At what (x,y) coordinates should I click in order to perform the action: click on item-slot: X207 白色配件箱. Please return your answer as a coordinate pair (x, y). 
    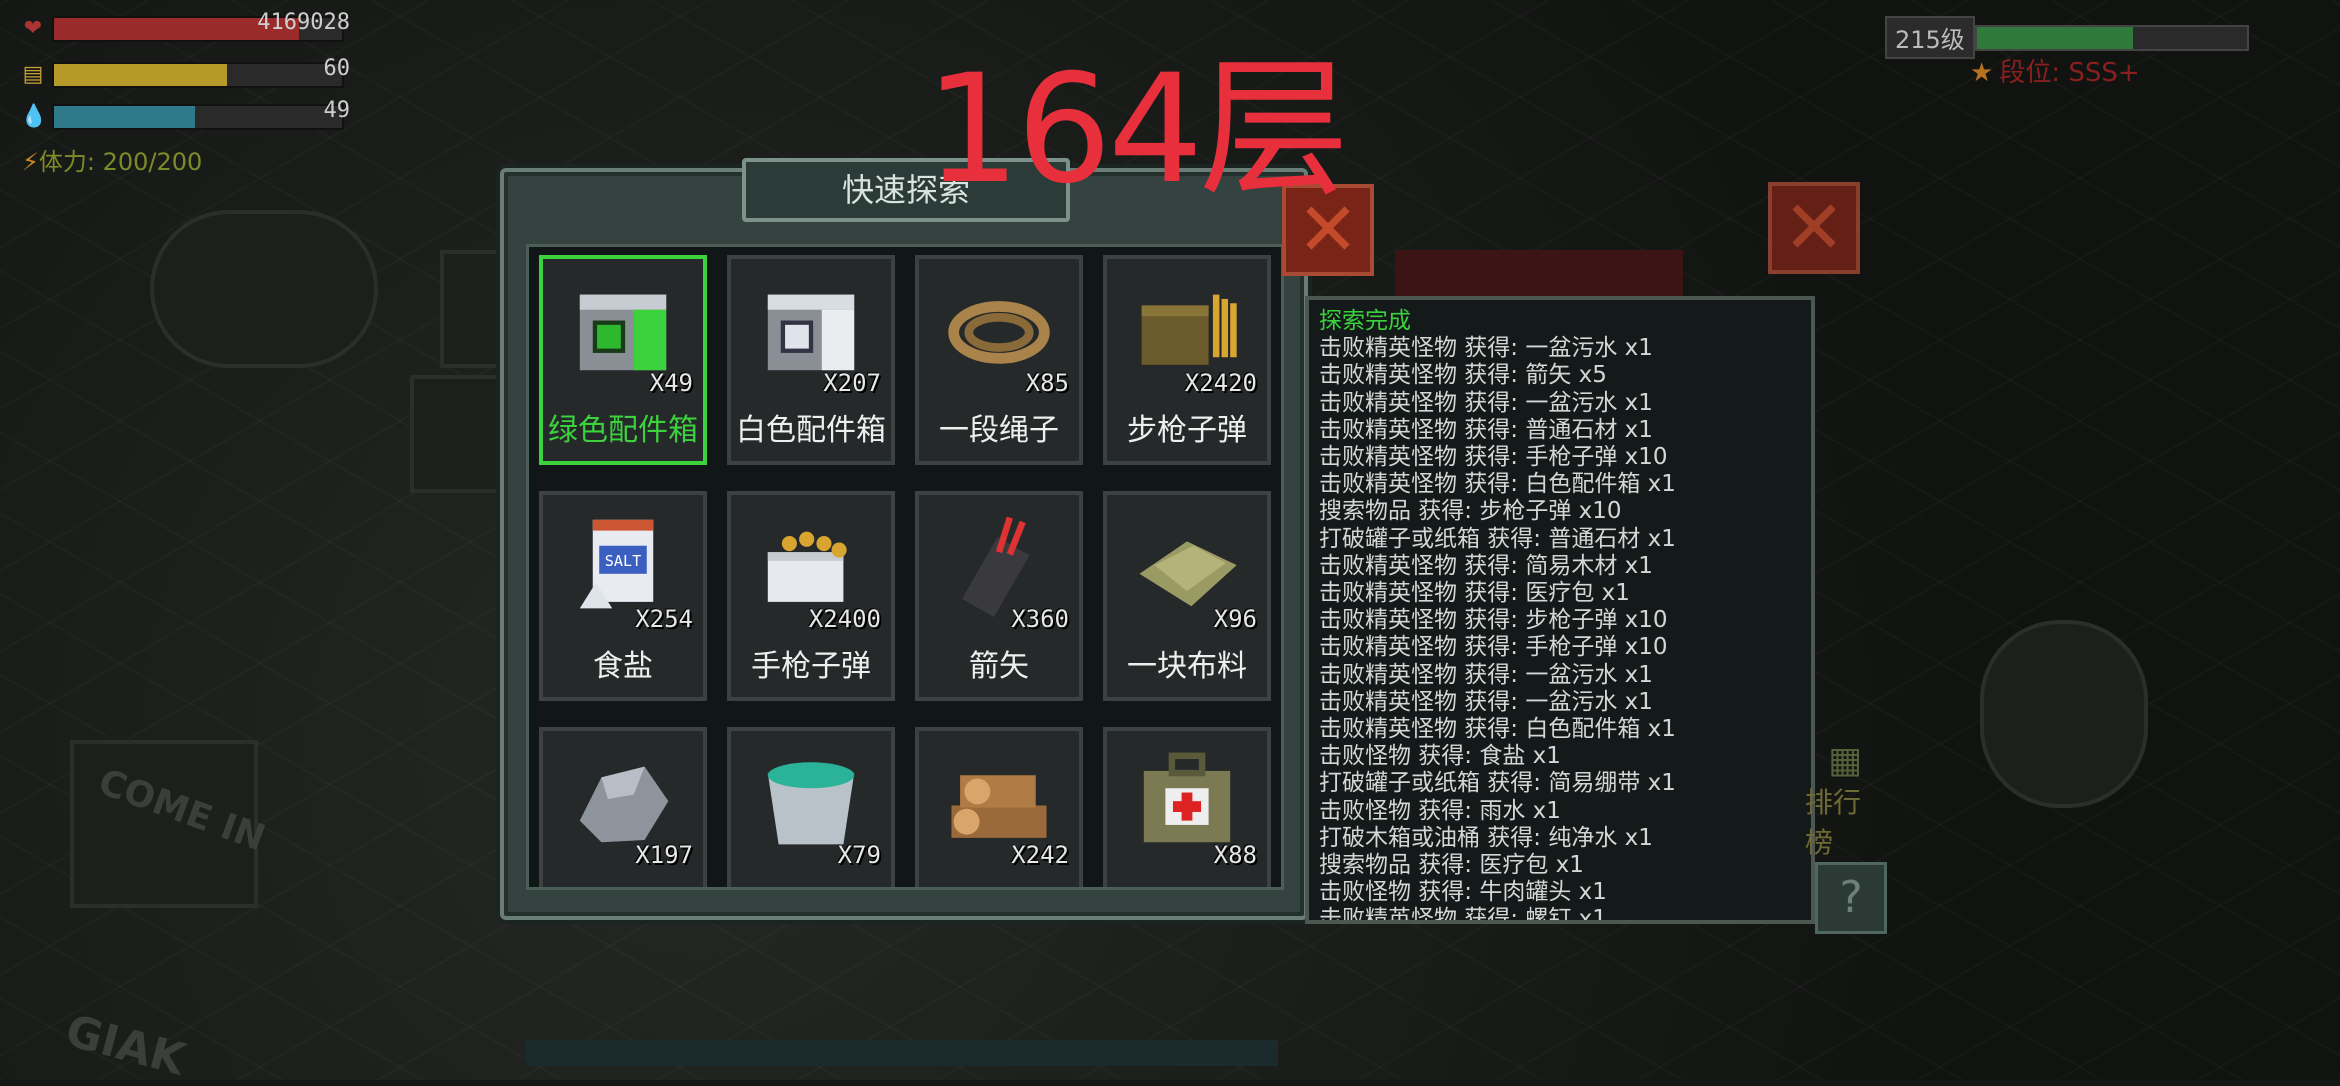
    Looking at the image, I should click on (811, 360).